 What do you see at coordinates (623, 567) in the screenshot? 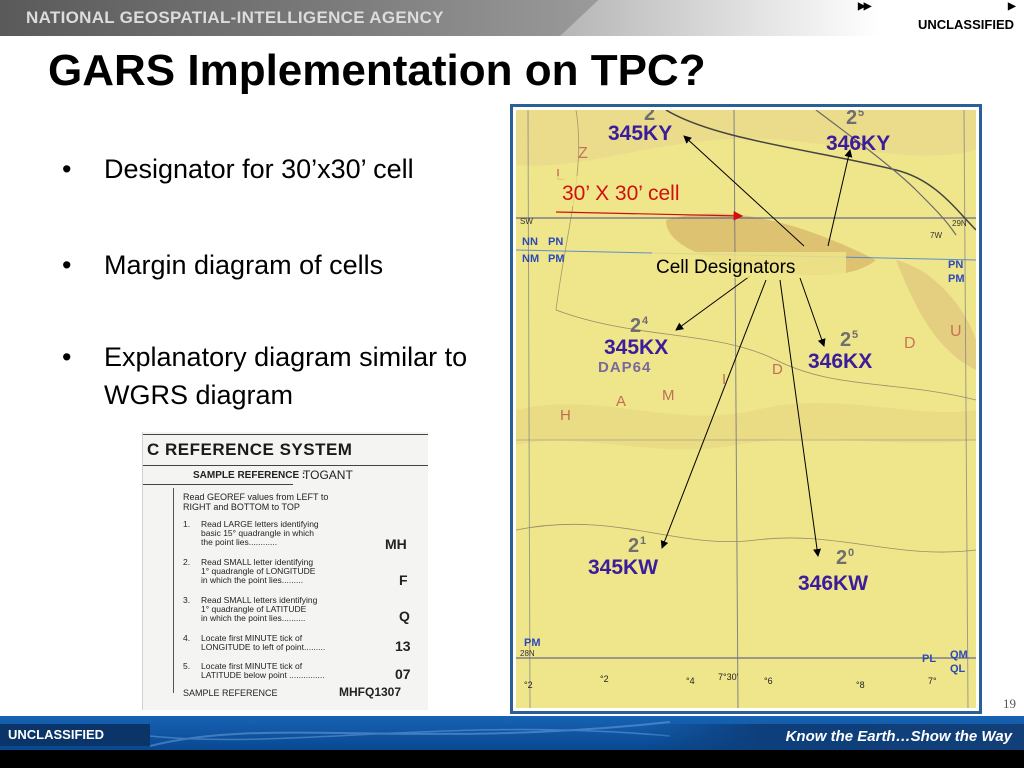
I see `cell-designator: 345KW` at bounding box center [623, 567].